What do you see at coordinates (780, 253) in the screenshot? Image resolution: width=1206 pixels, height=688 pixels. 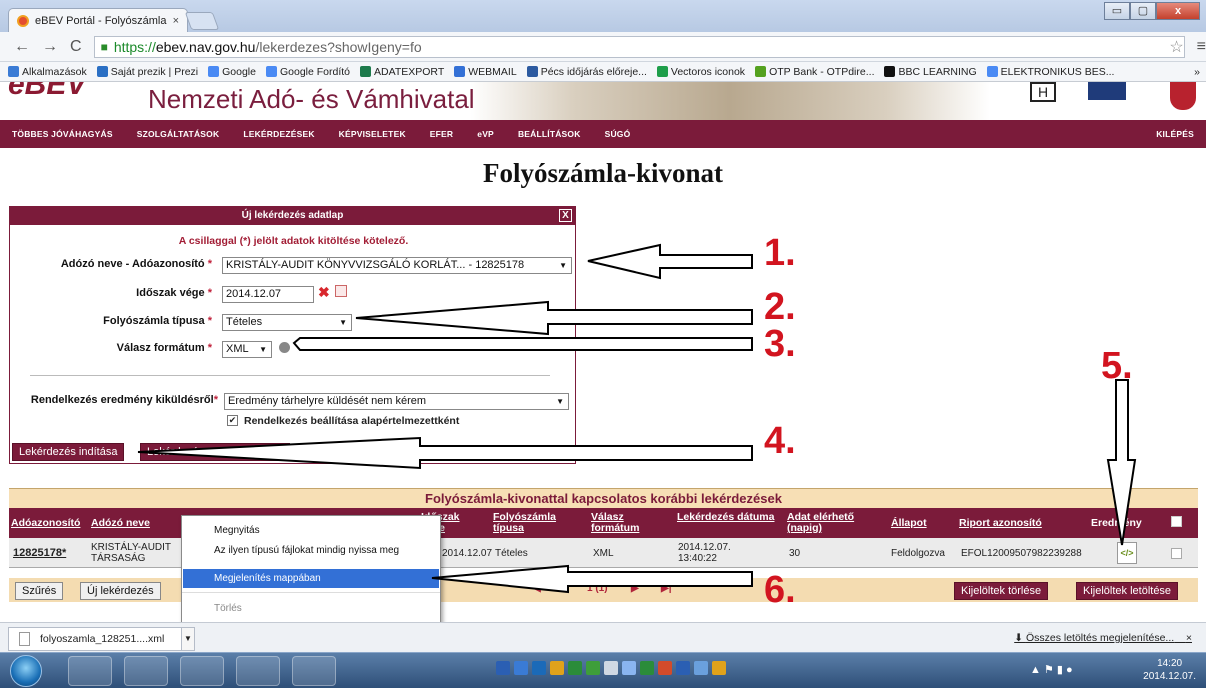 I see `annotation-1: 1.` at bounding box center [780, 253].